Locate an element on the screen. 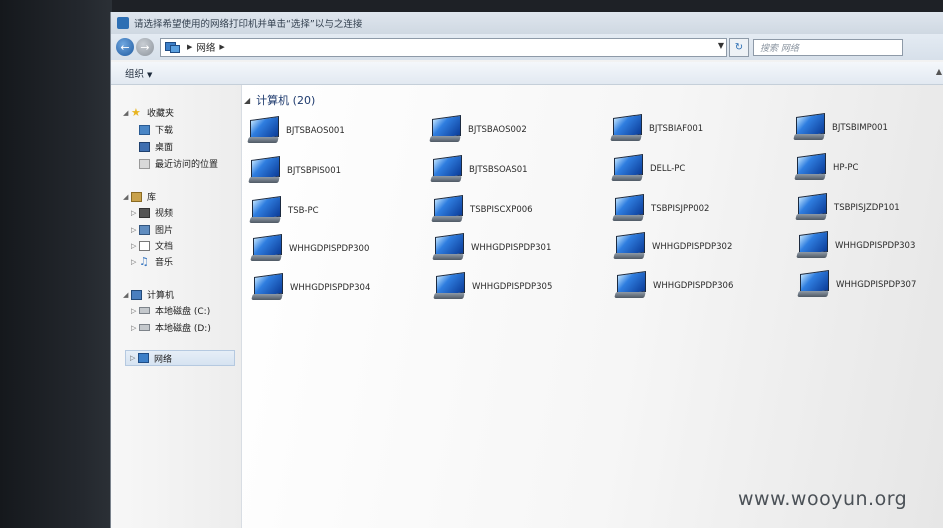  computer-item: TSB-PC is located at coordinates (284, 209).